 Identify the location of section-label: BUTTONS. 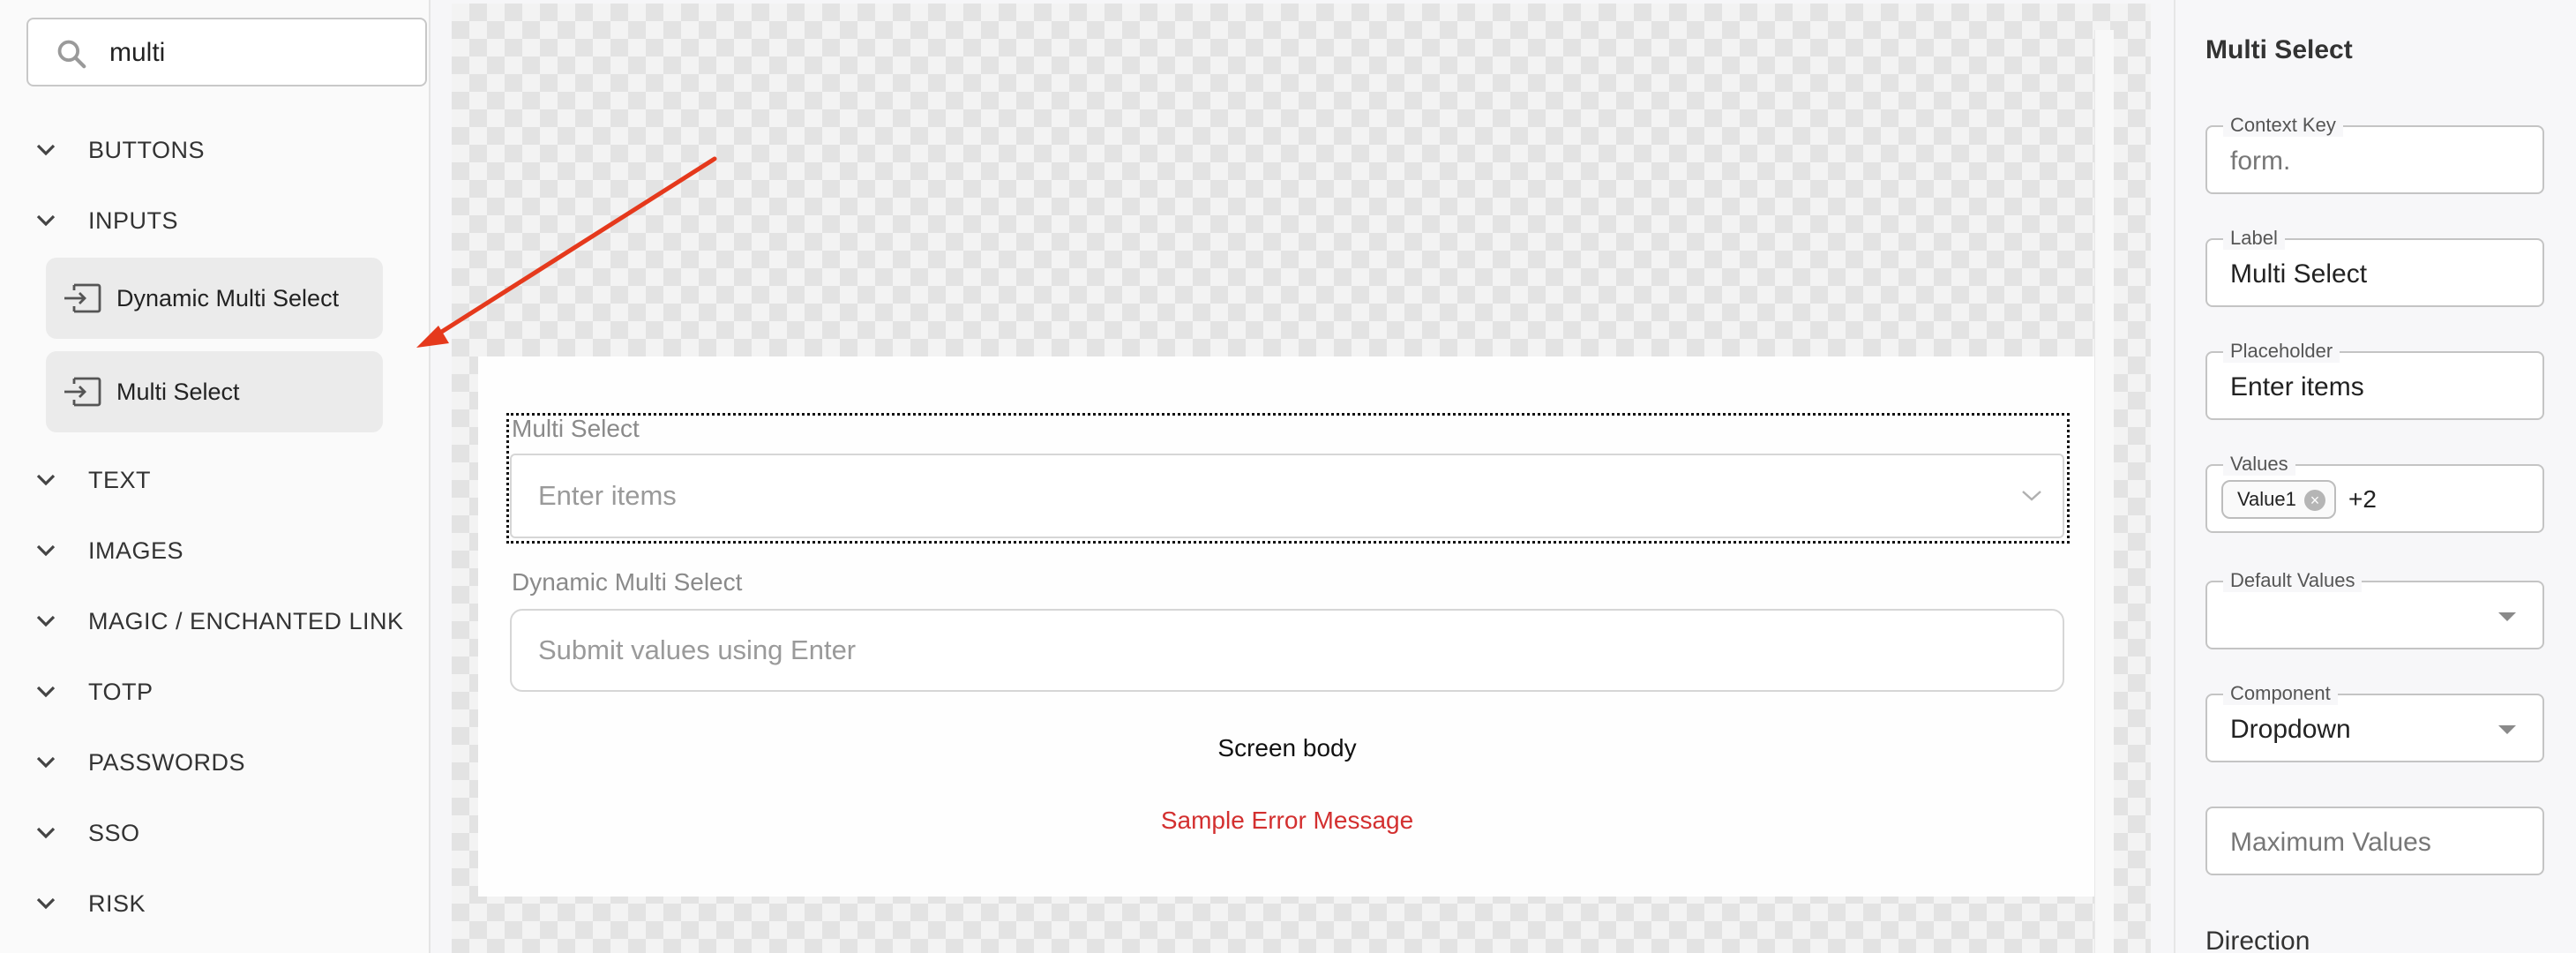
(147, 149).